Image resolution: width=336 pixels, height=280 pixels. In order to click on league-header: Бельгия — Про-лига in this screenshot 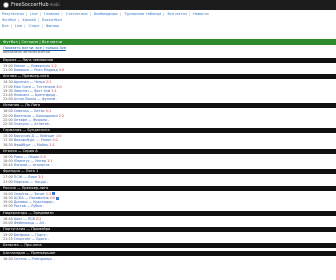, I will do `click(168, 246)`.